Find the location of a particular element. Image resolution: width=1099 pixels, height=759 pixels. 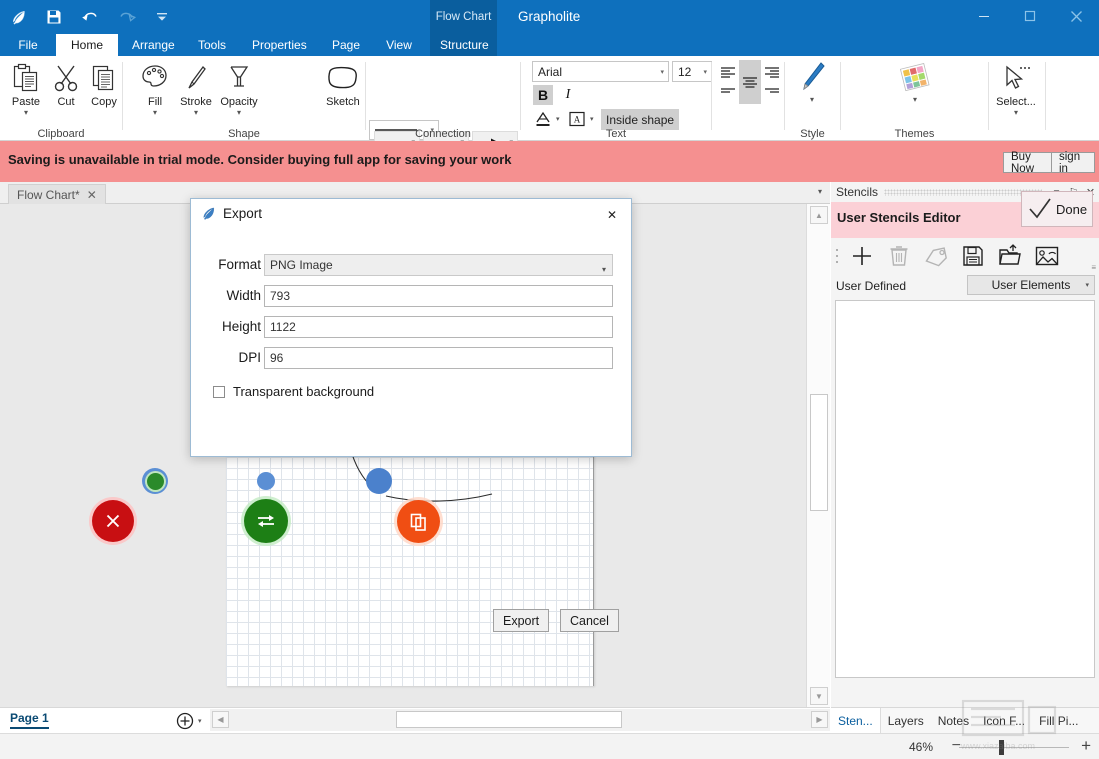

height-input: 1122 is located at coordinates (438, 327).